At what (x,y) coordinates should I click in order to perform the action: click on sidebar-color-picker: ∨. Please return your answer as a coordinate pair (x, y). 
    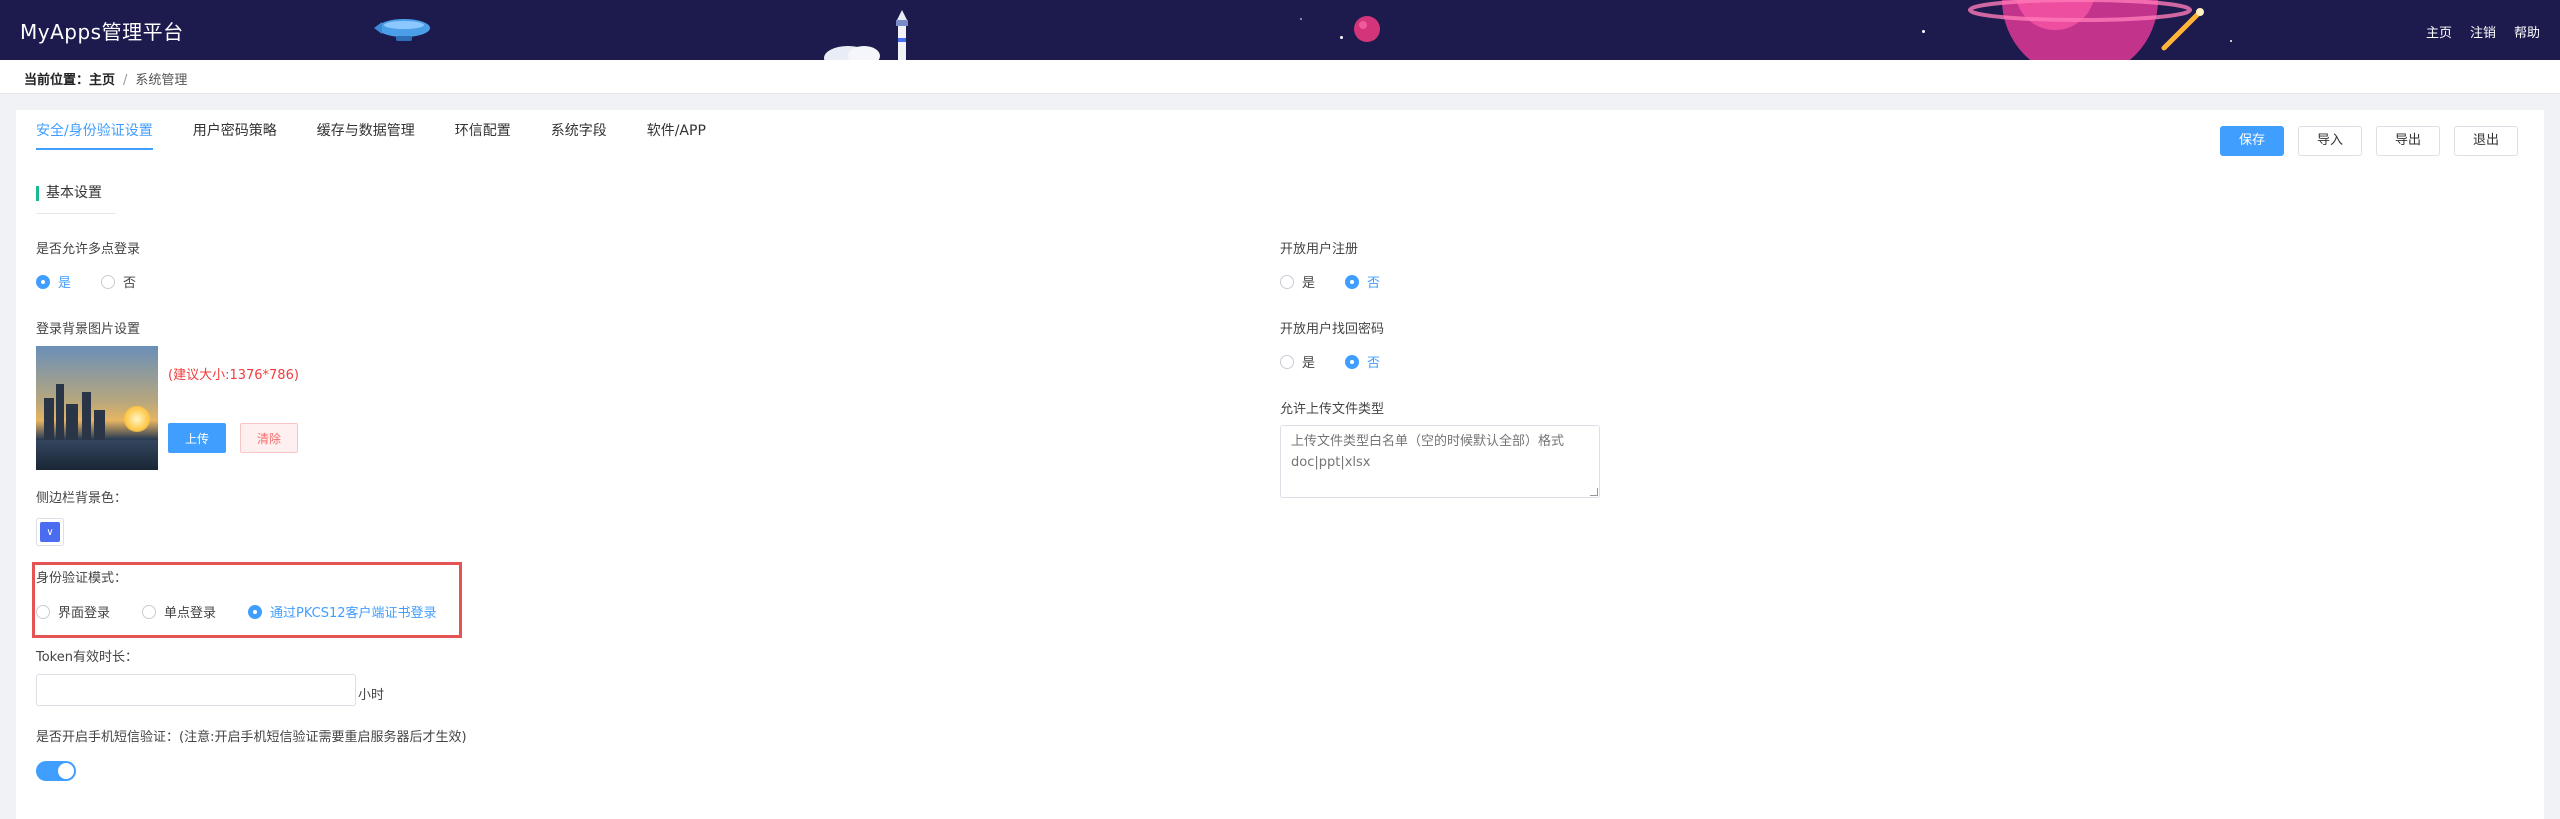
    Looking at the image, I should click on (50, 532).